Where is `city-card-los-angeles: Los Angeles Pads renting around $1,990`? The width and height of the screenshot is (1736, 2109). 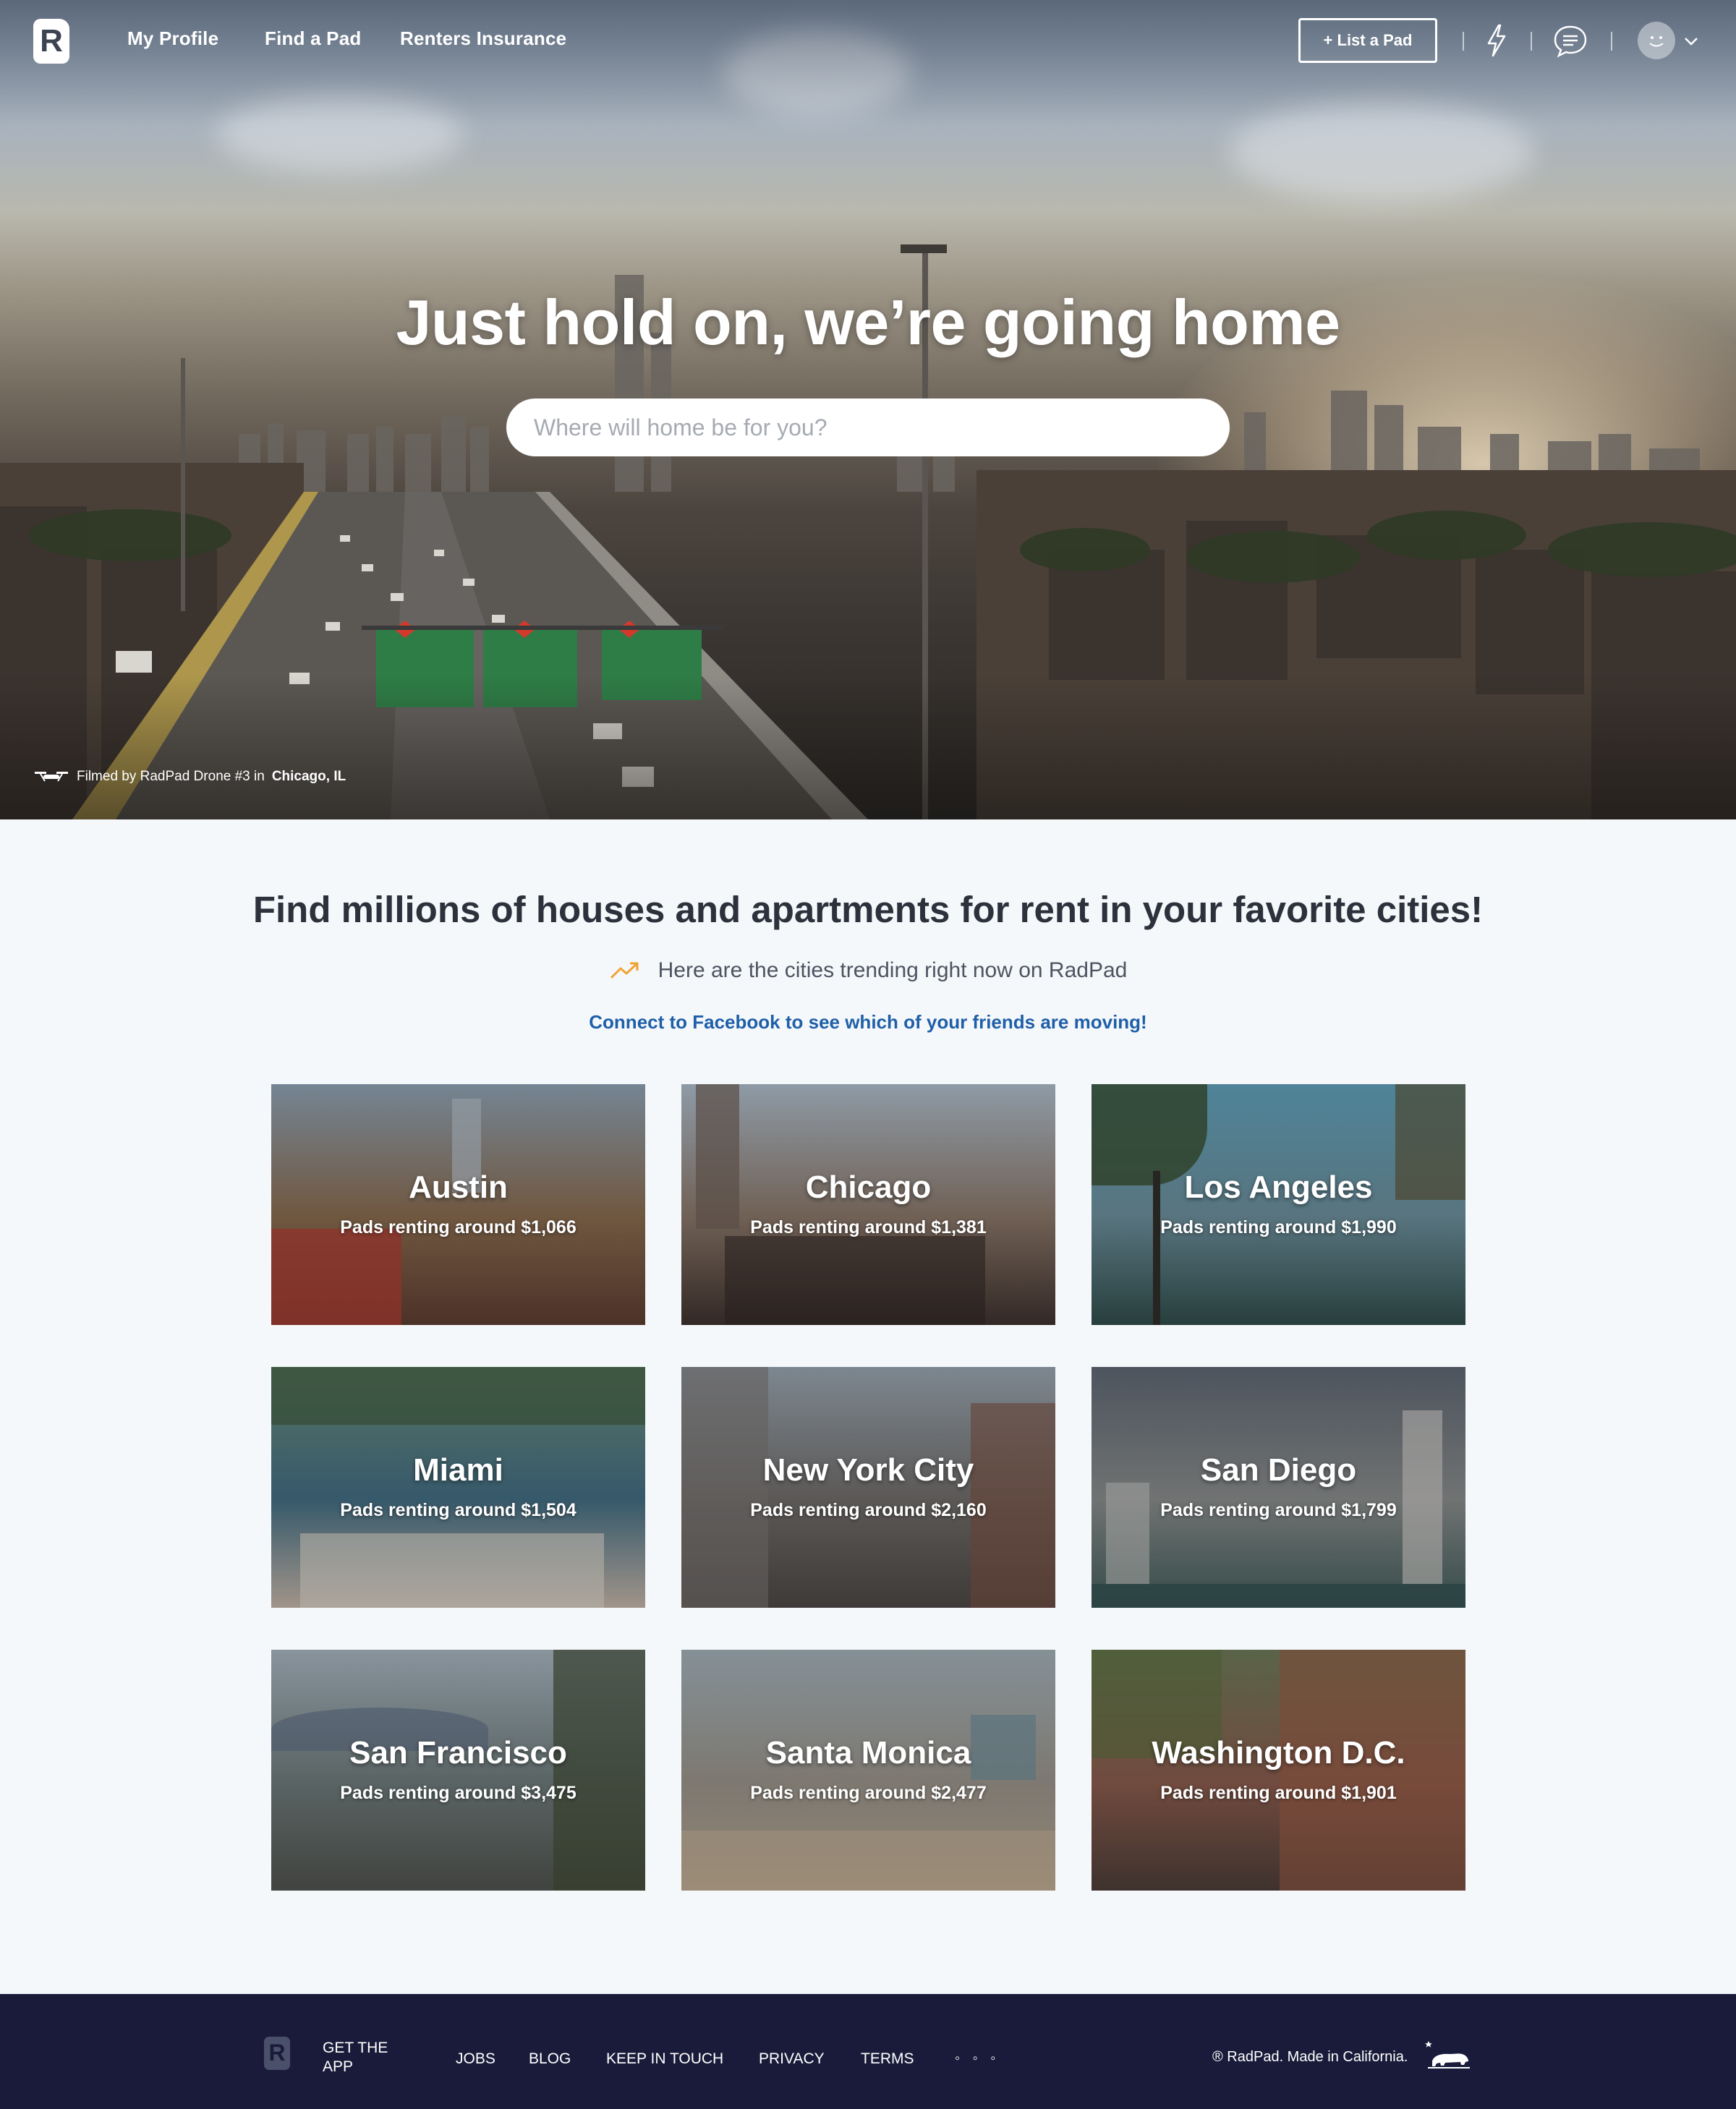
city-card-los-angeles: Los Angeles Pads renting around $1,990 is located at coordinates (1278, 1204).